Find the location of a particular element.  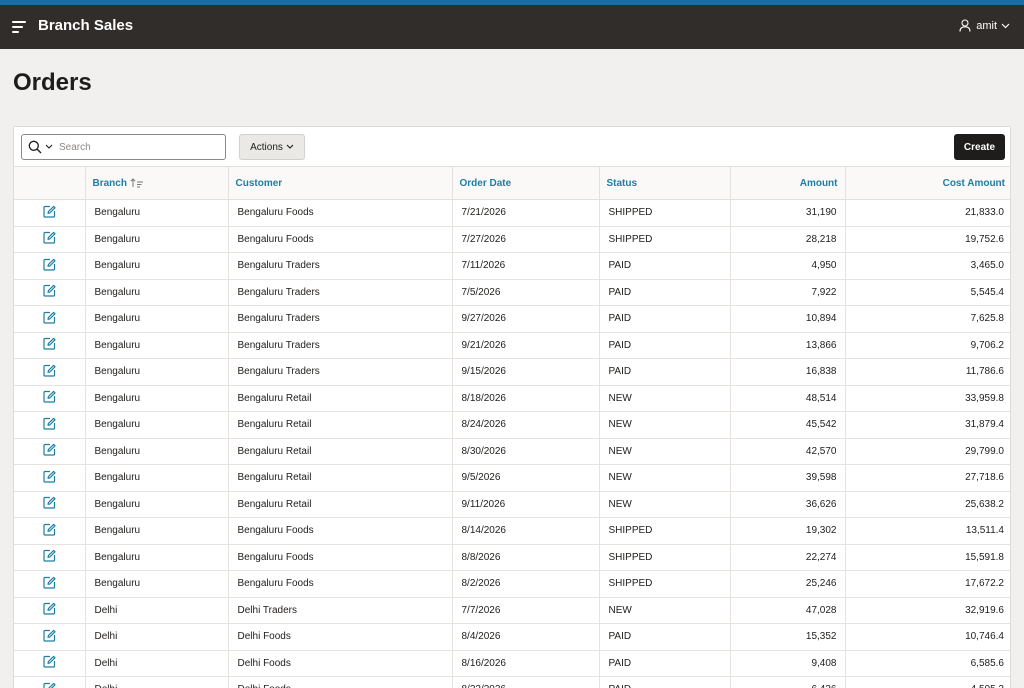

cell-order-date: 8/14/2026 is located at coordinates (526, 531).